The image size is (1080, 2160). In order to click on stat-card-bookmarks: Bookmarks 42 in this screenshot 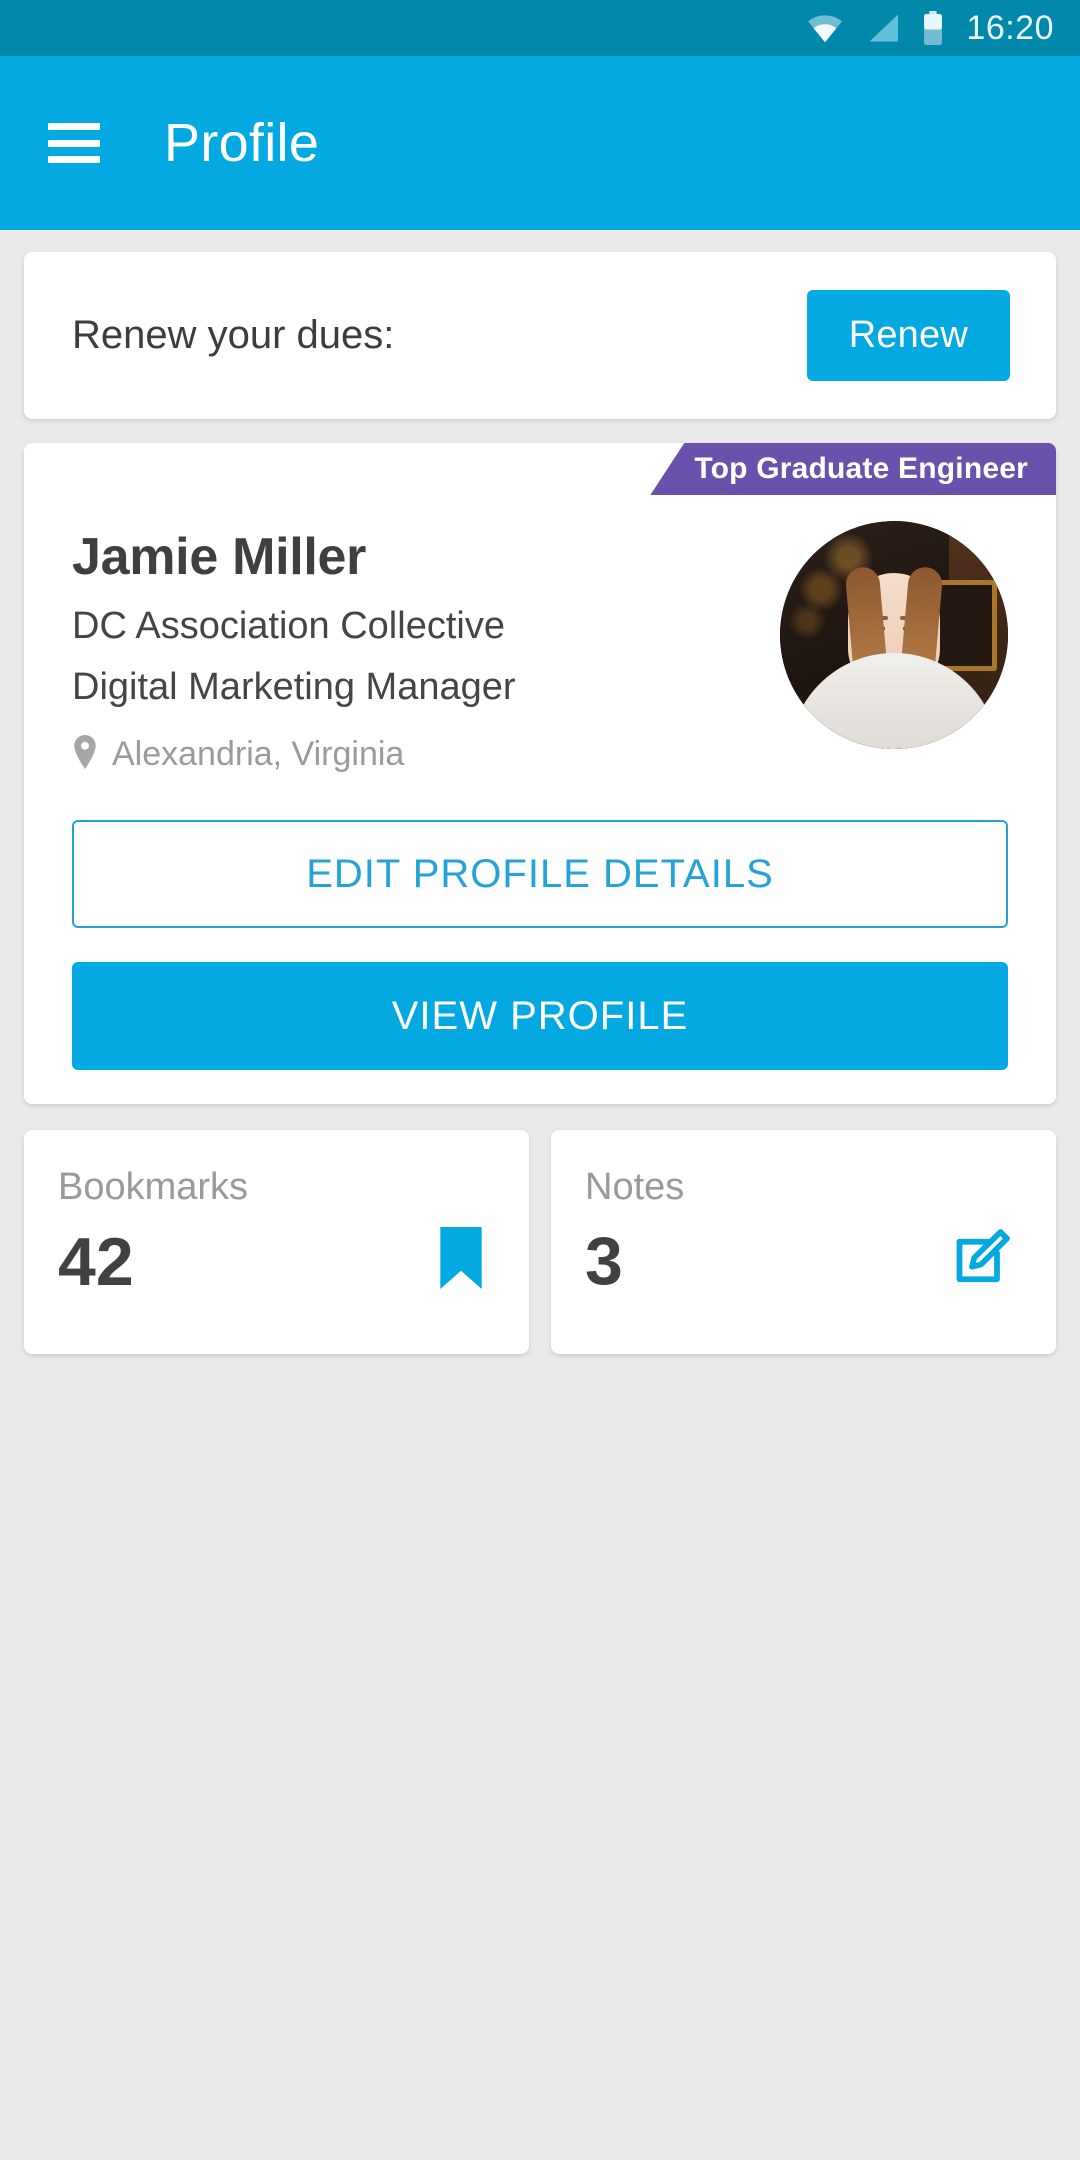, I will do `click(276, 1242)`.